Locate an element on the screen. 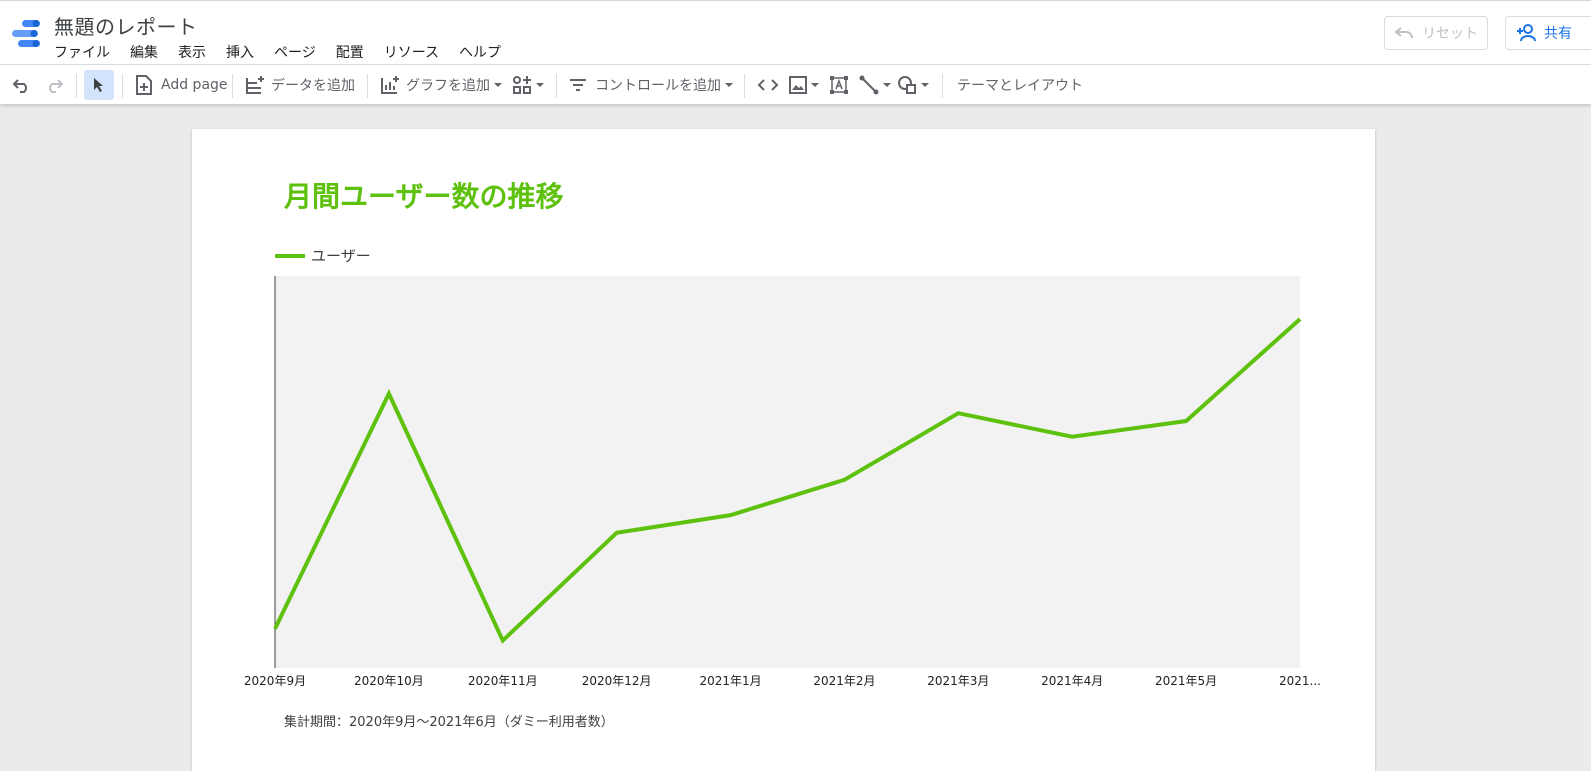 This screenshot has height=771, width=1591. share-label: 共有 is located at coordinates (1558, 34).